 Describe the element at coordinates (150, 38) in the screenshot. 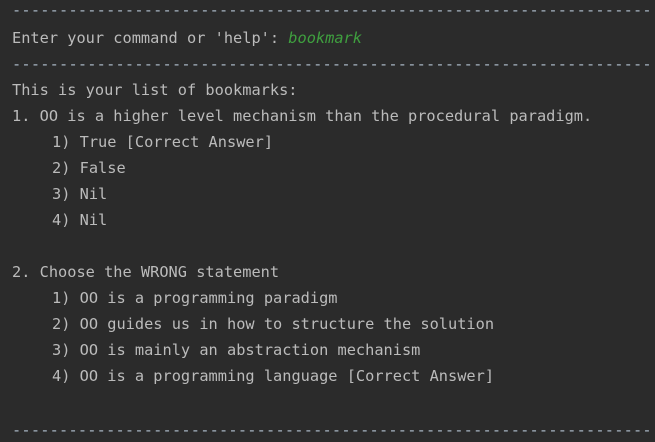

I see `prompt-label: Enter your command or 'help':` at that location.